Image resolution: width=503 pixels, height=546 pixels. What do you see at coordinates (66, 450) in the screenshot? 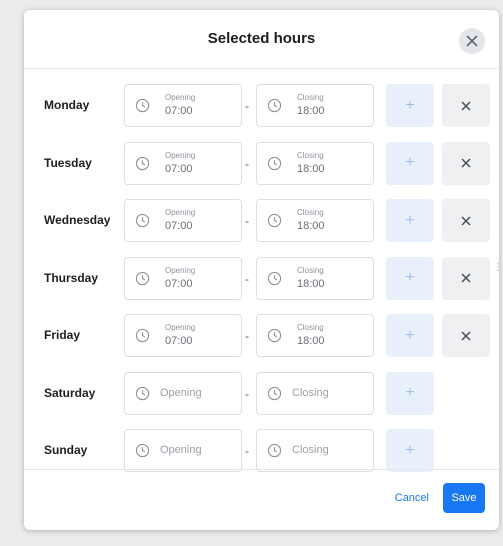
I see `day-label: Sunday` at bounding box center [66, 450].